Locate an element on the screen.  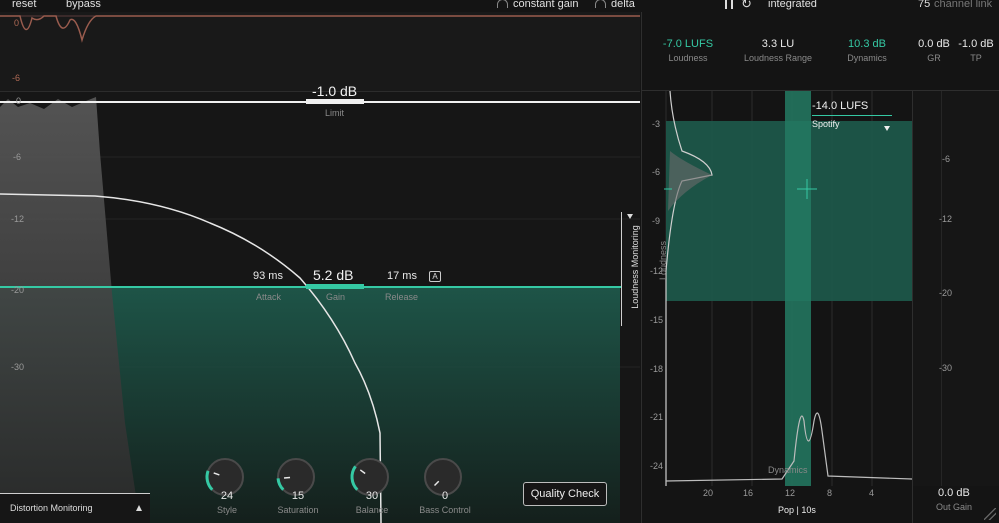
stat-range-label: Loudness Range is located at coordinates (778, 58).